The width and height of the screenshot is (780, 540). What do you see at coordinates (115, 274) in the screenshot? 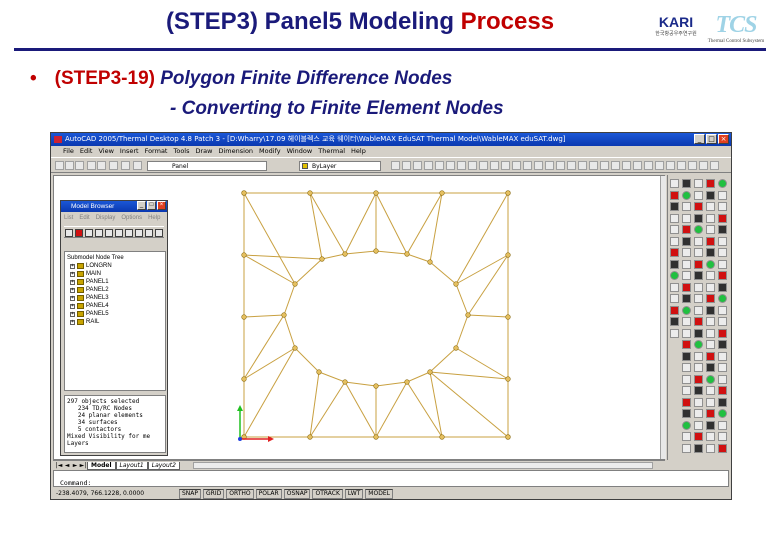
I see `tree-item: + MAIN` at bounding box center [115, 274].